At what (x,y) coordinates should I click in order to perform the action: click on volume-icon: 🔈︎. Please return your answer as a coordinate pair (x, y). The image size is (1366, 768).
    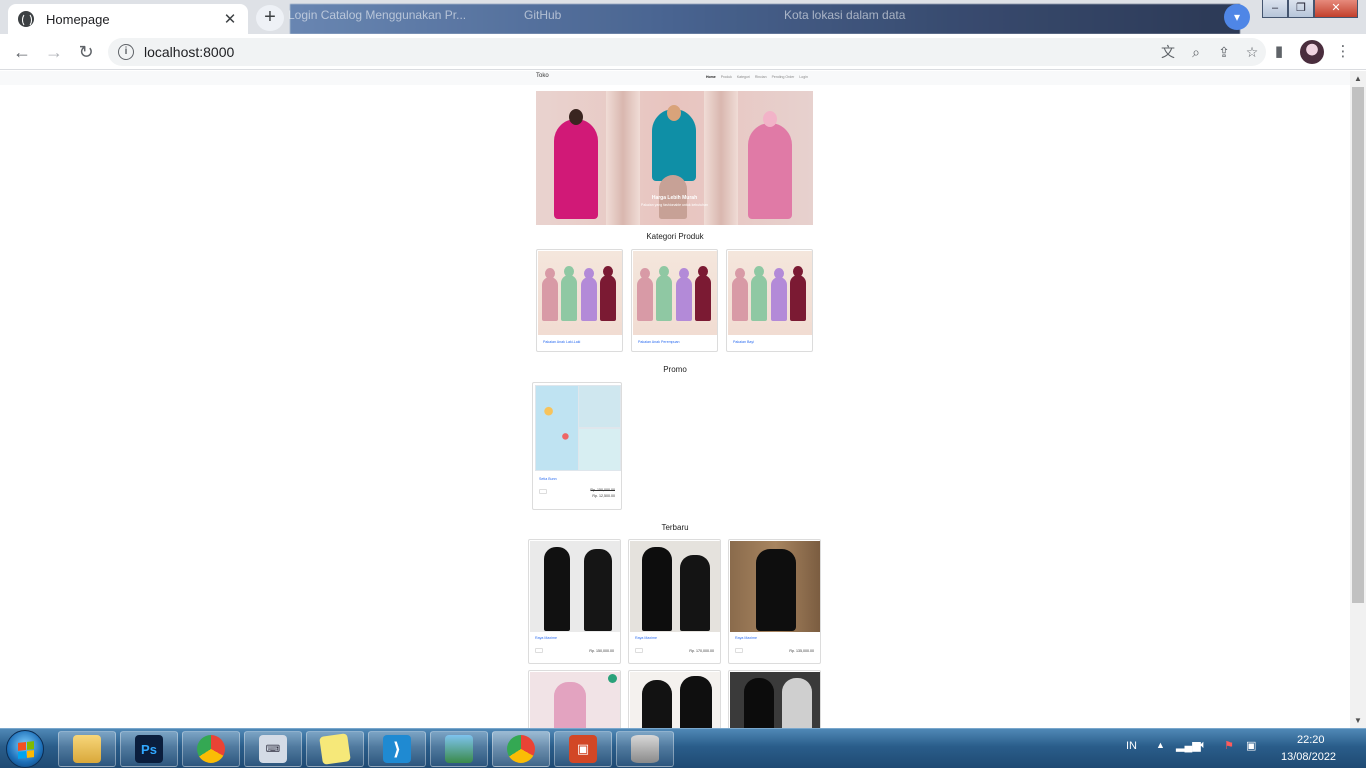
    Looking at the image, I should click on (1203, 745).